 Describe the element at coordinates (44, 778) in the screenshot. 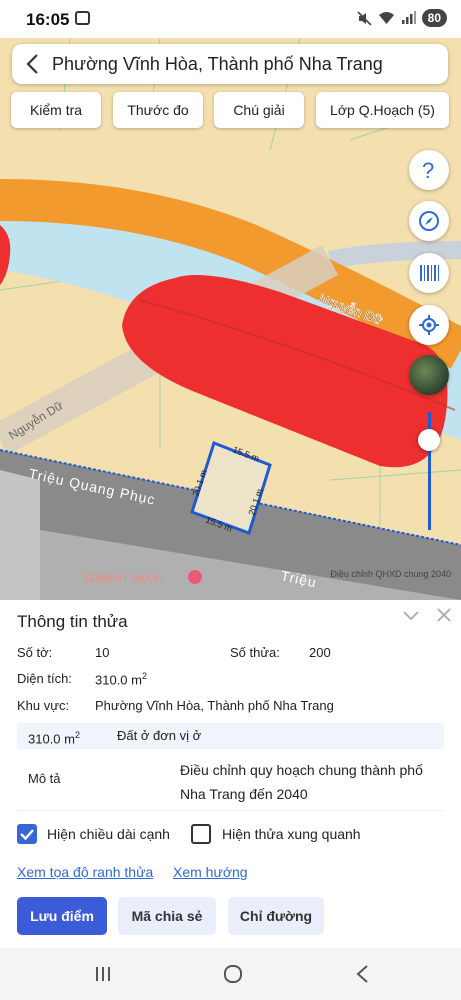

I see `description-label: Mô tả` at that location.